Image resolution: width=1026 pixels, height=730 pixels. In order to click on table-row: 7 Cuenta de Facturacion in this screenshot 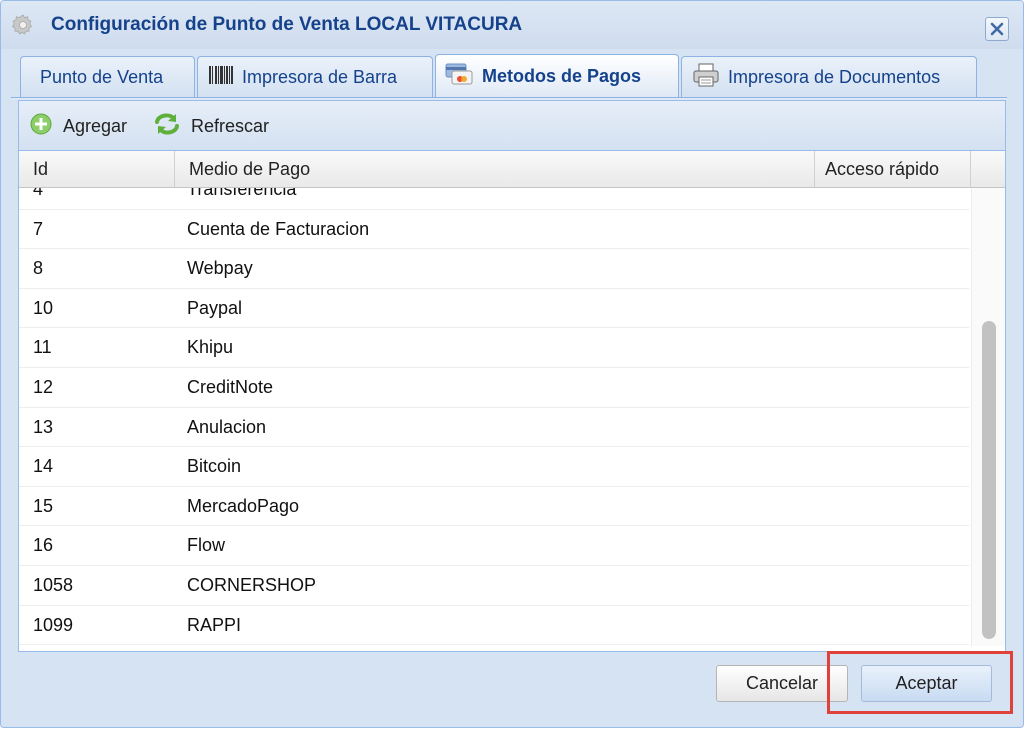, I will do `click(494, 230)`.